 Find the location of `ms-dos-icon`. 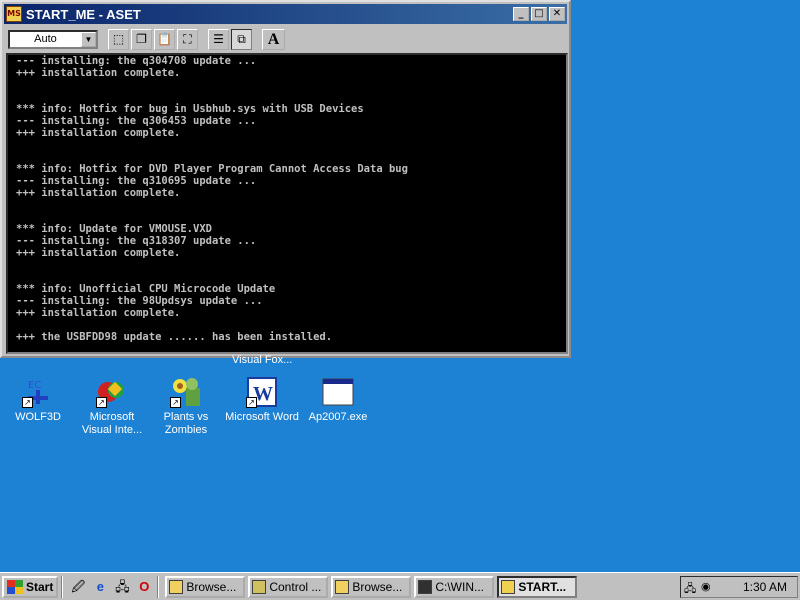

ms-dos-icon is located at coordinates (508, 586).